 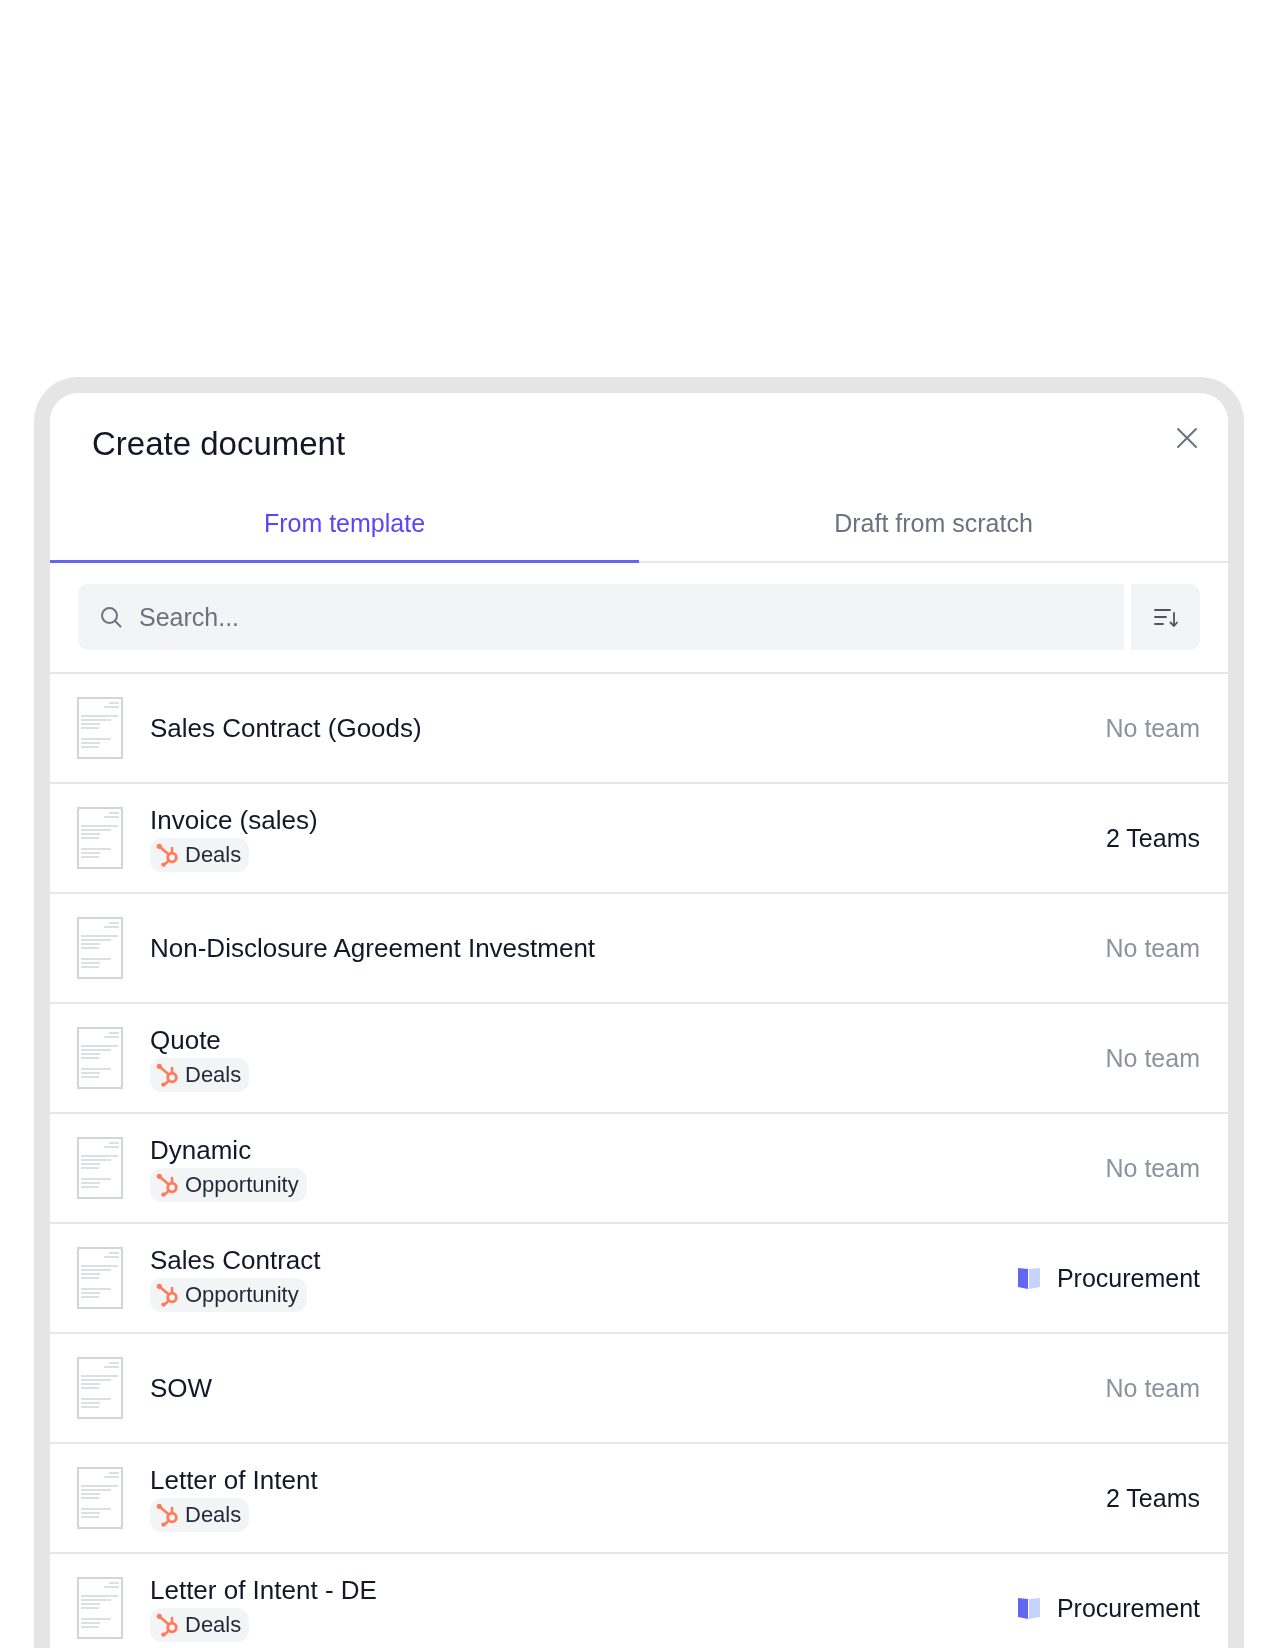 I want to click on search-icon, so click(x=111, y=617).